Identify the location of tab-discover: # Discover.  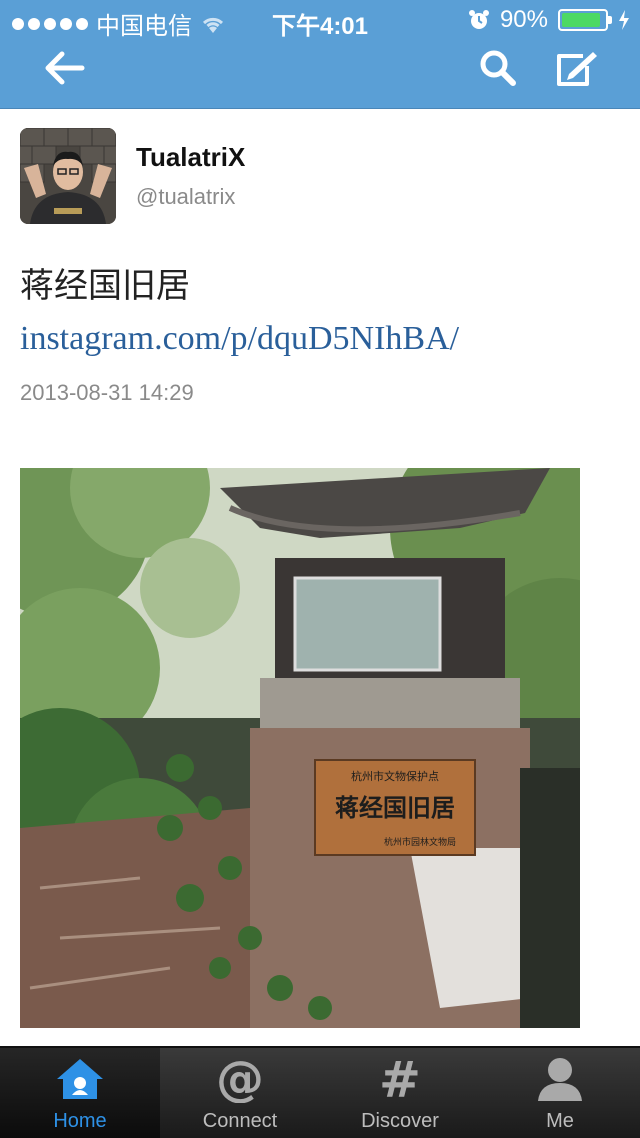
(400, 1093).